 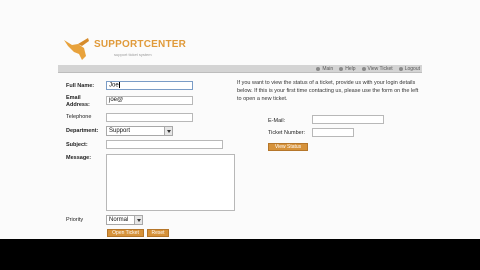 I want to click on message-textarea, so click(x=170, y=182).